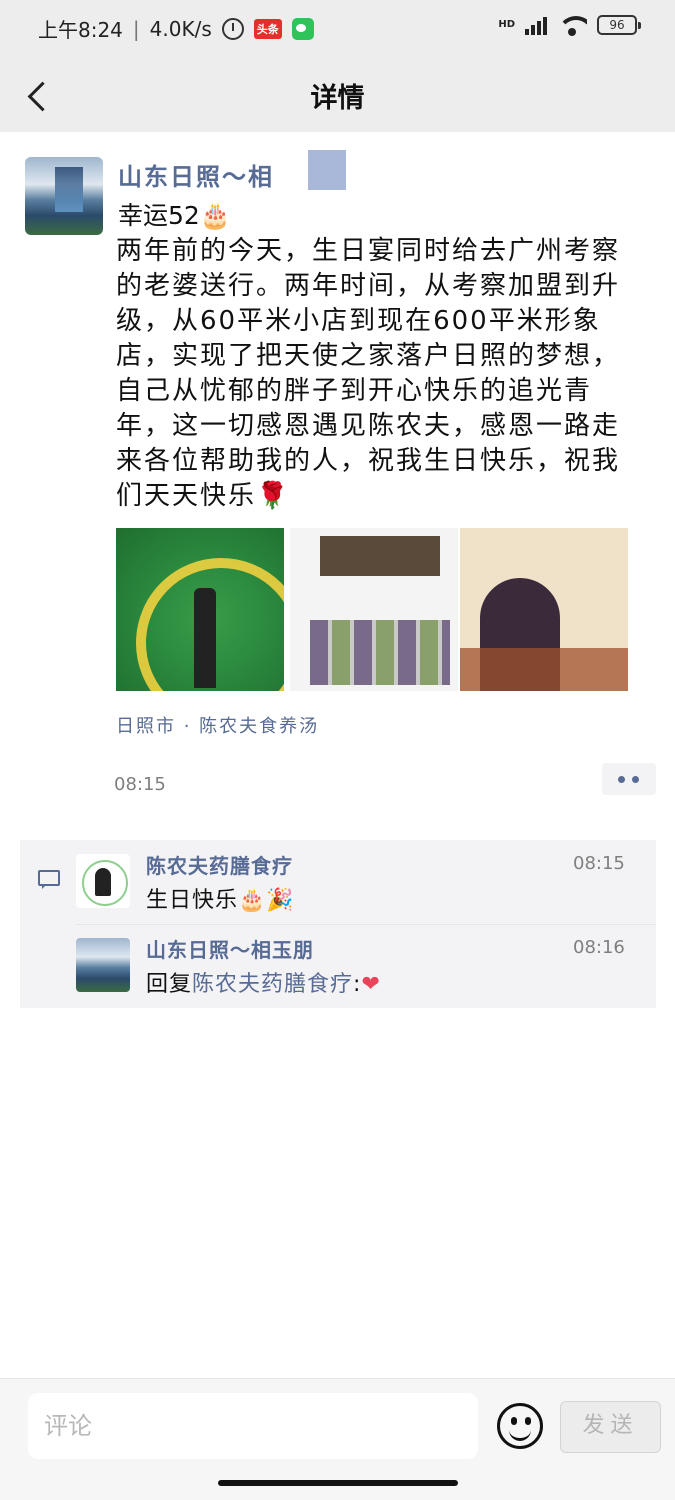  I want to click on post-title: 幸运52🎂, so click(174, 215).